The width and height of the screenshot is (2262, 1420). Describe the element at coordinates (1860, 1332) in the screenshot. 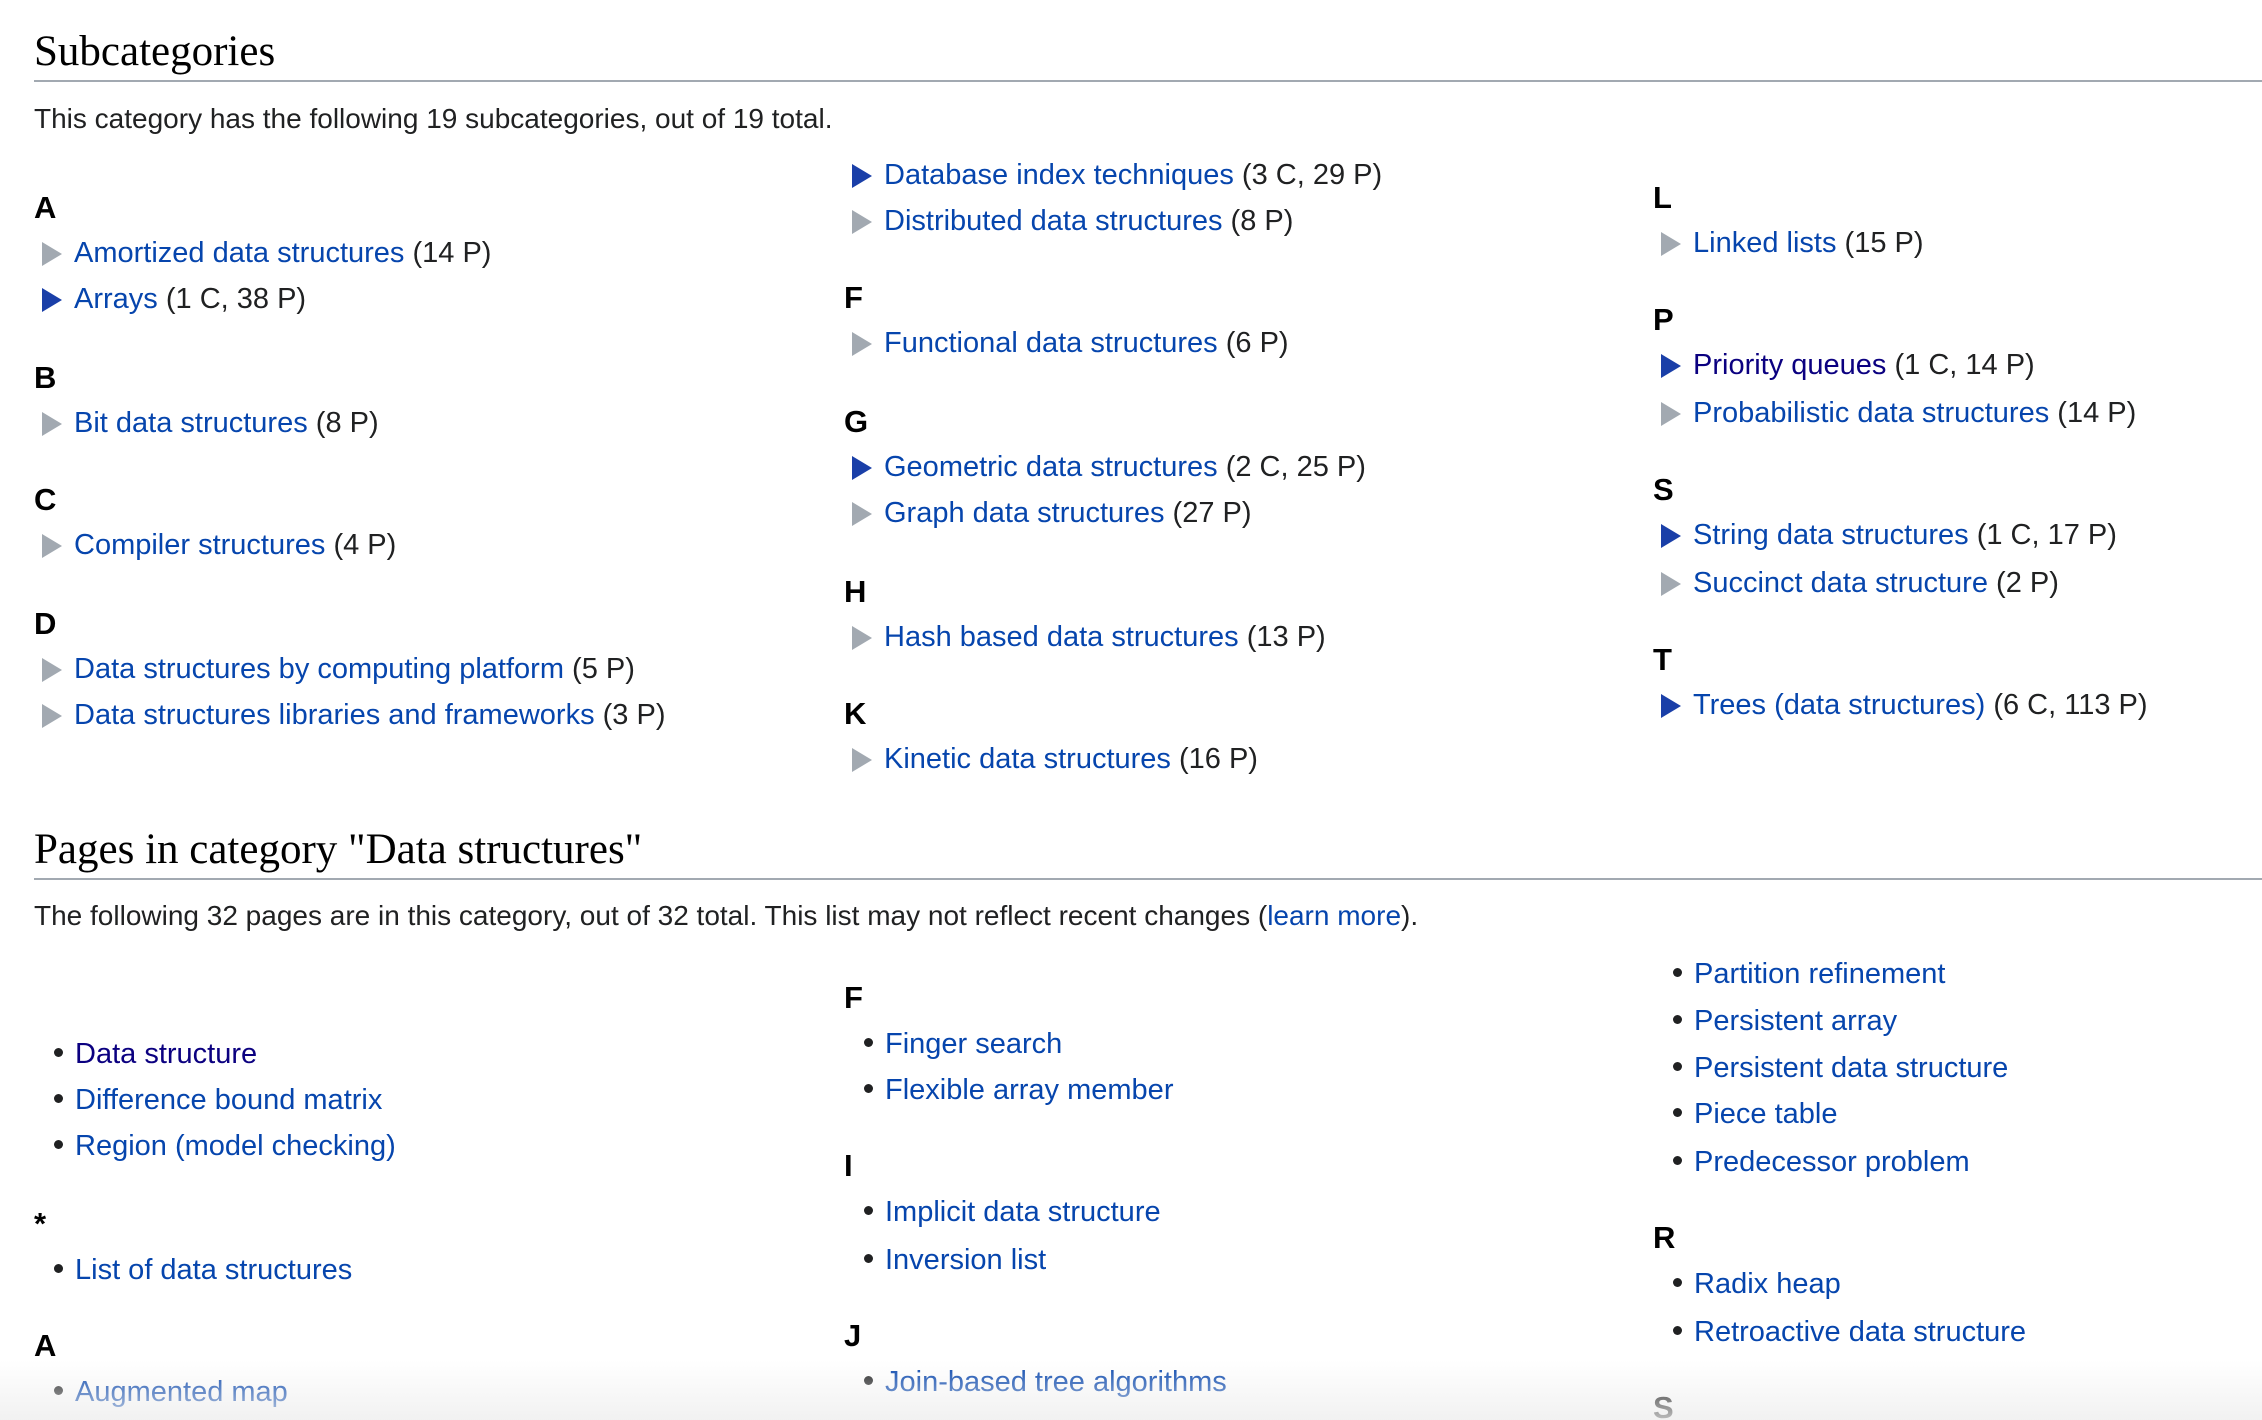

I see `page-link: Retroactive data structure` at that location.